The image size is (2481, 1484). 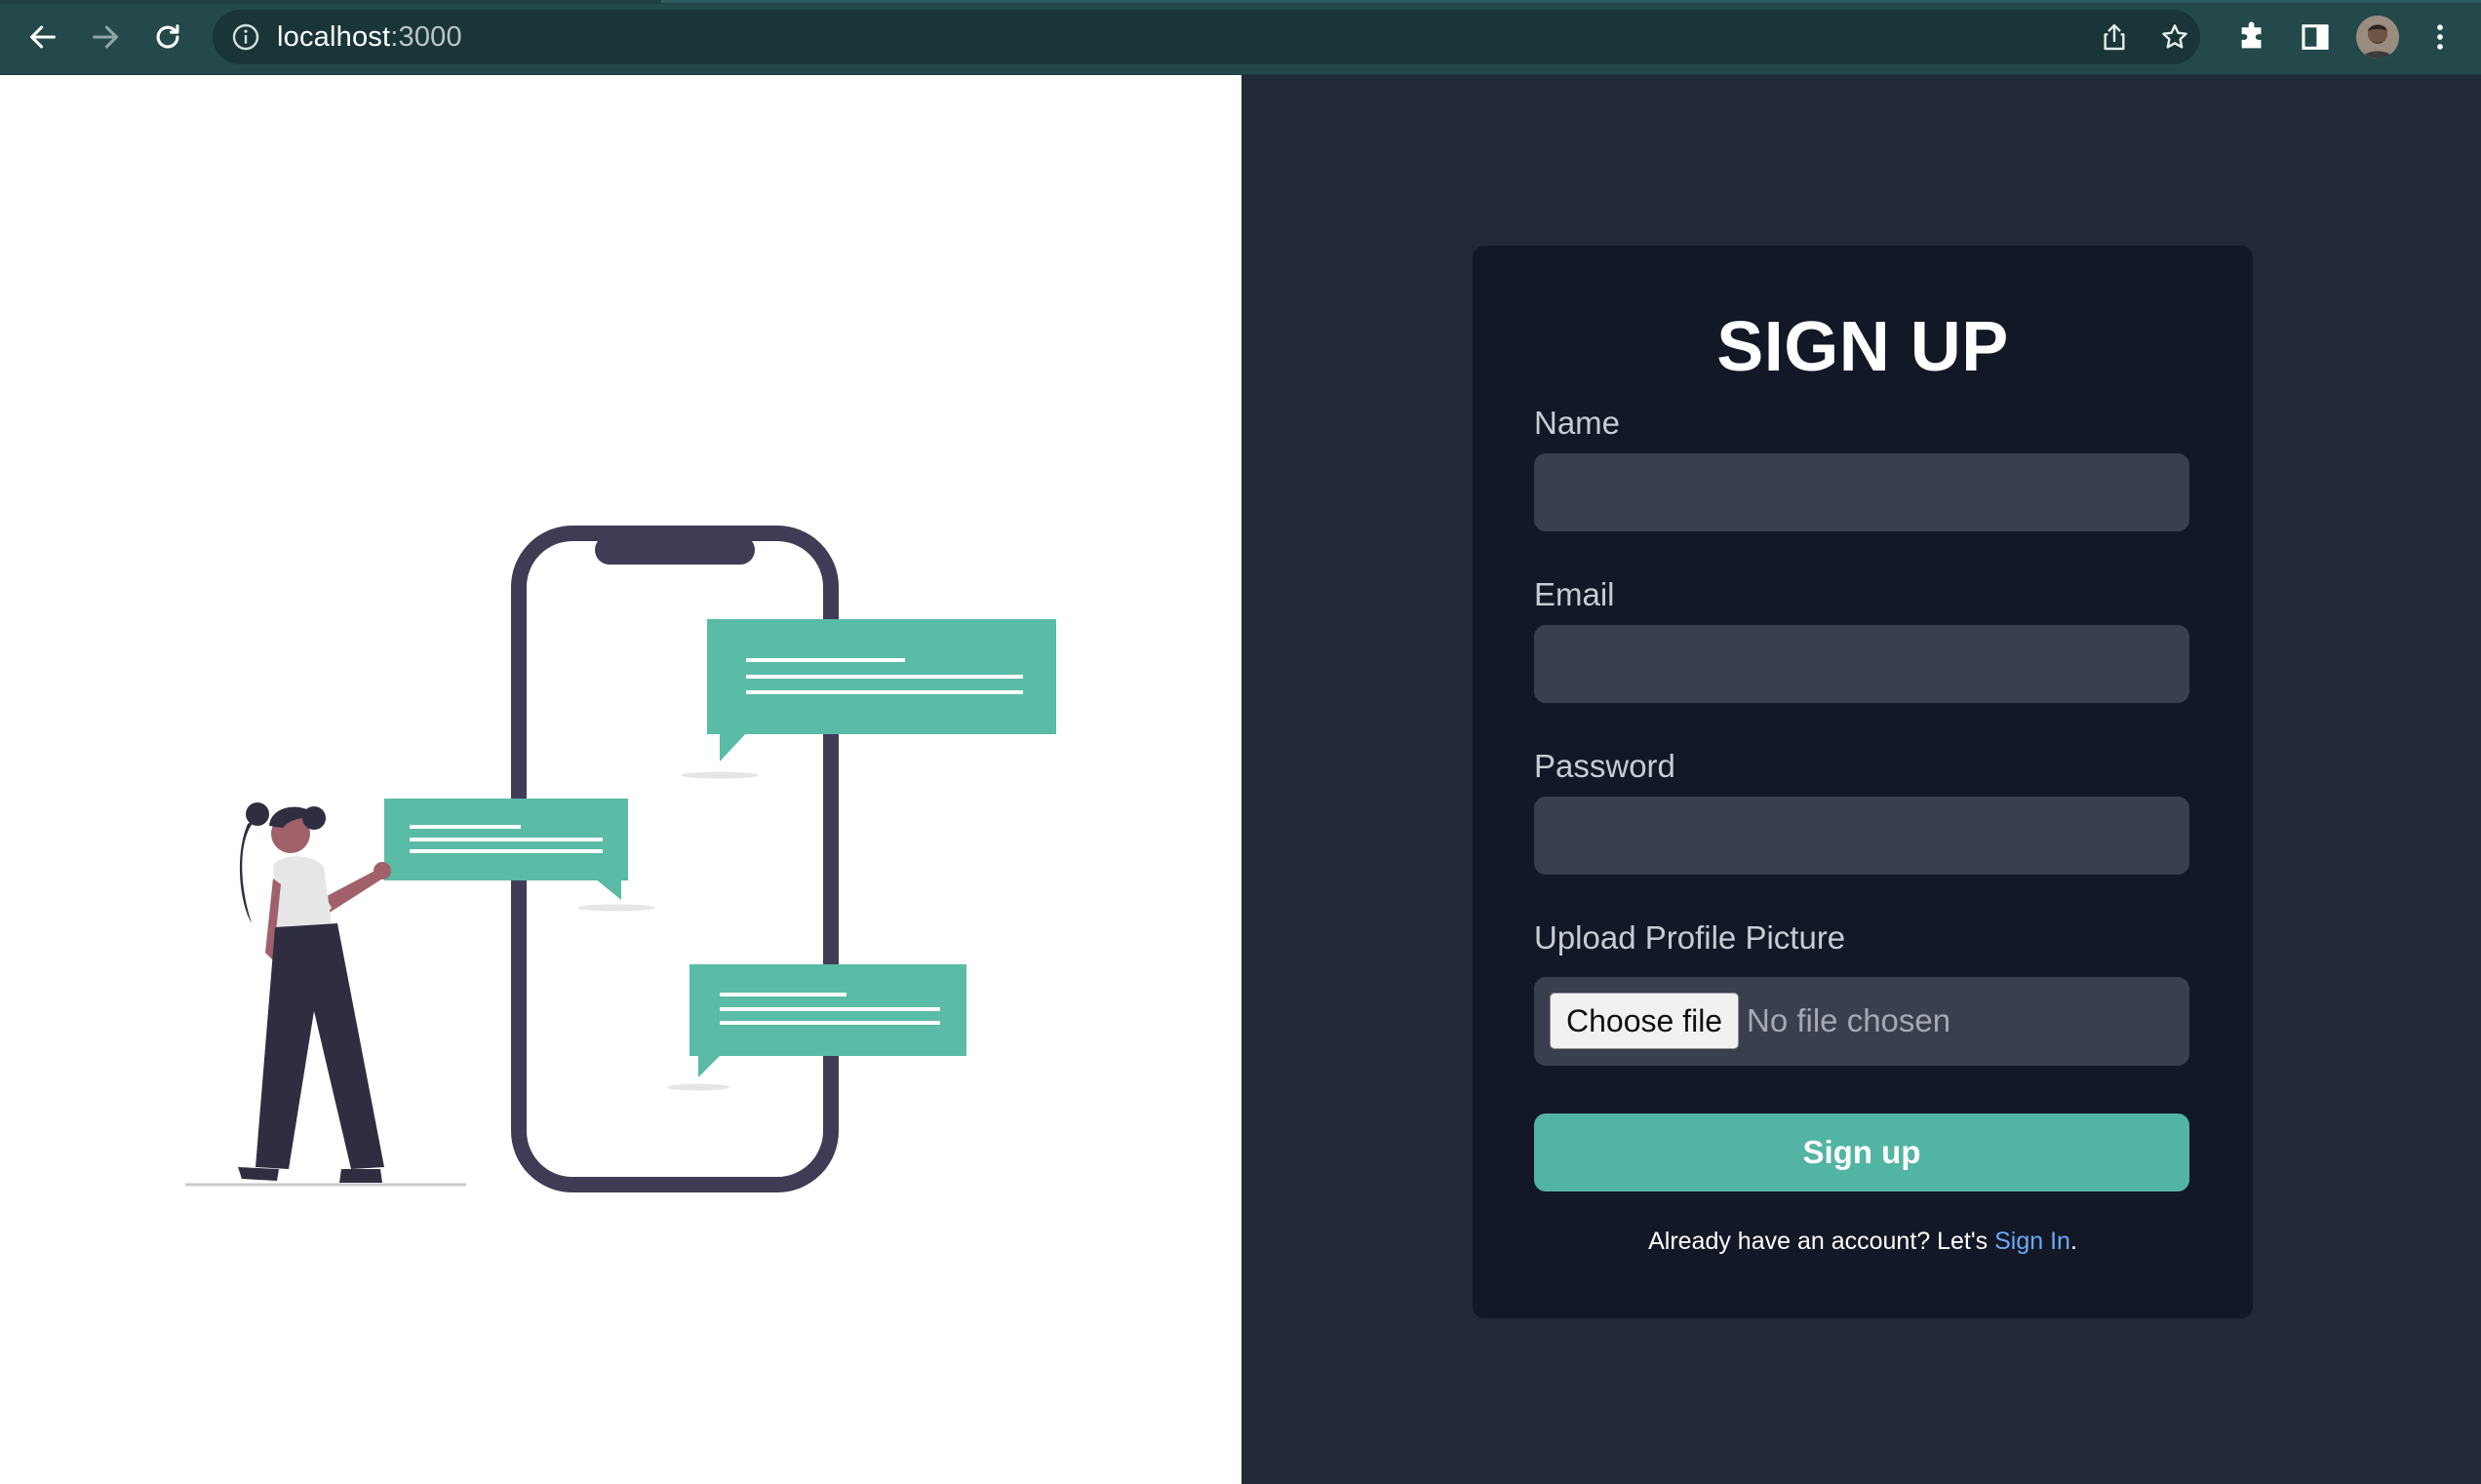 I want to click on avatar-photo-icon, so click(x=2377, y=37).